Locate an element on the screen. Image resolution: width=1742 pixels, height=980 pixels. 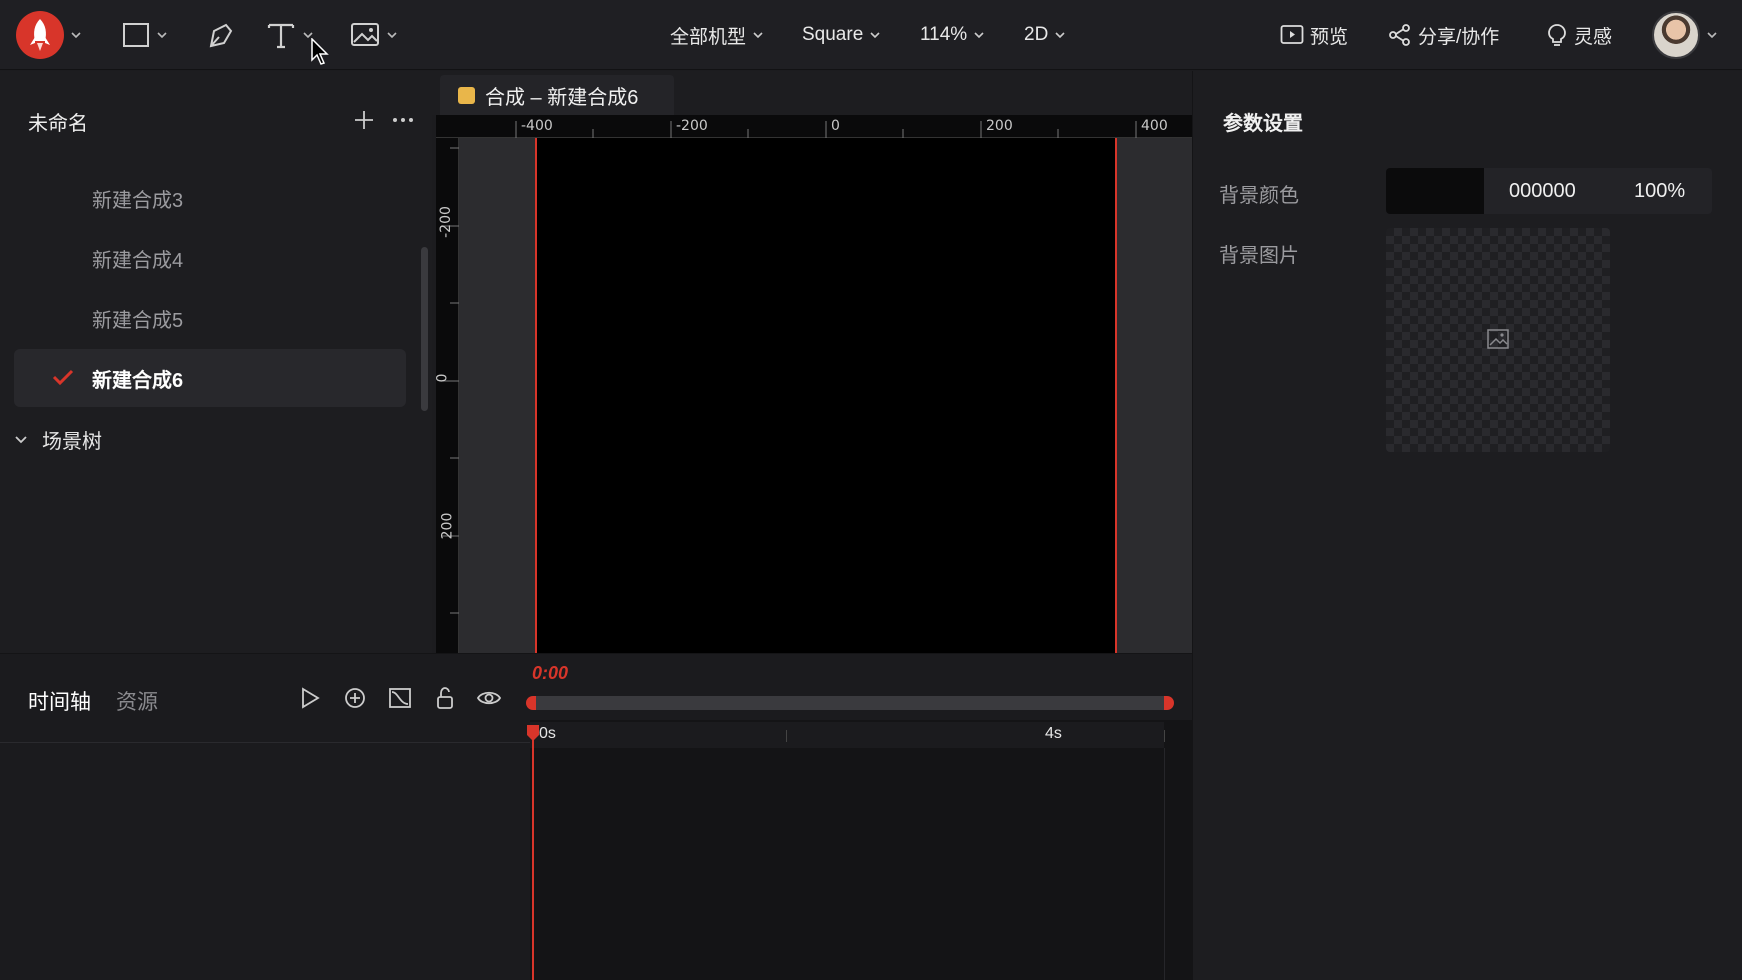
rectangle-icon is located at coordinates (136, 35).